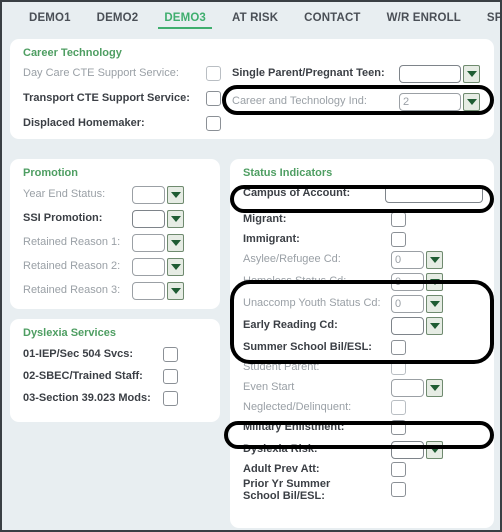 This screenshot has height=532, width=502. What do you see at coordinates (72, 53) in the screenshot?
I see `section-title-career-technology: Career Technology` at bounding box center [72, 53].